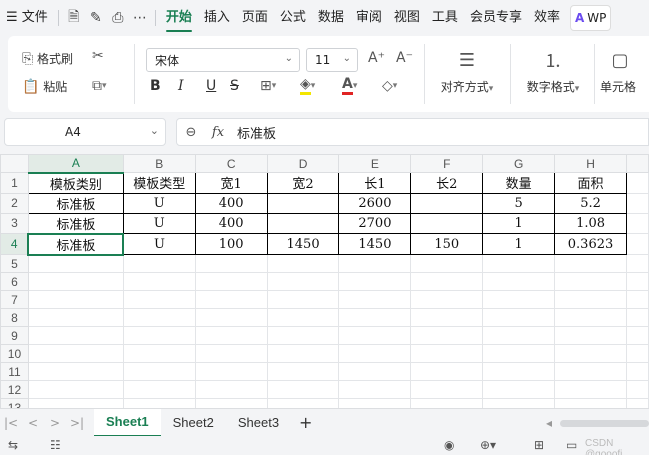  I want to click on cell-h4: 0.3623, so click(590, 244).